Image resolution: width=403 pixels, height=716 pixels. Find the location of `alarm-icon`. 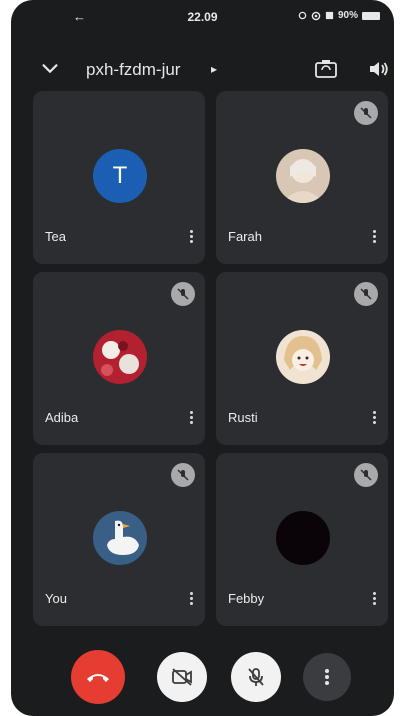

alarm-icon is located at coordinates (302, 15).